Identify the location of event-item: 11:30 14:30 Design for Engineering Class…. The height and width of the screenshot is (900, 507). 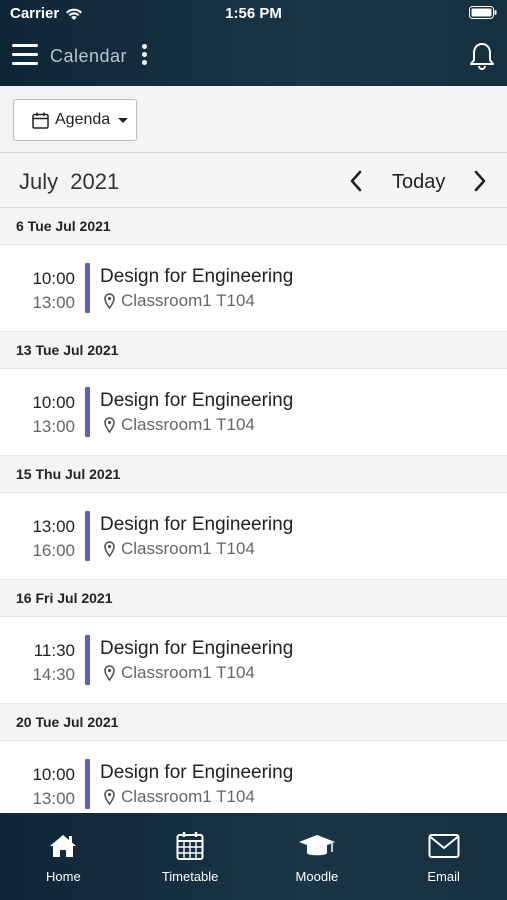
(253, 660).